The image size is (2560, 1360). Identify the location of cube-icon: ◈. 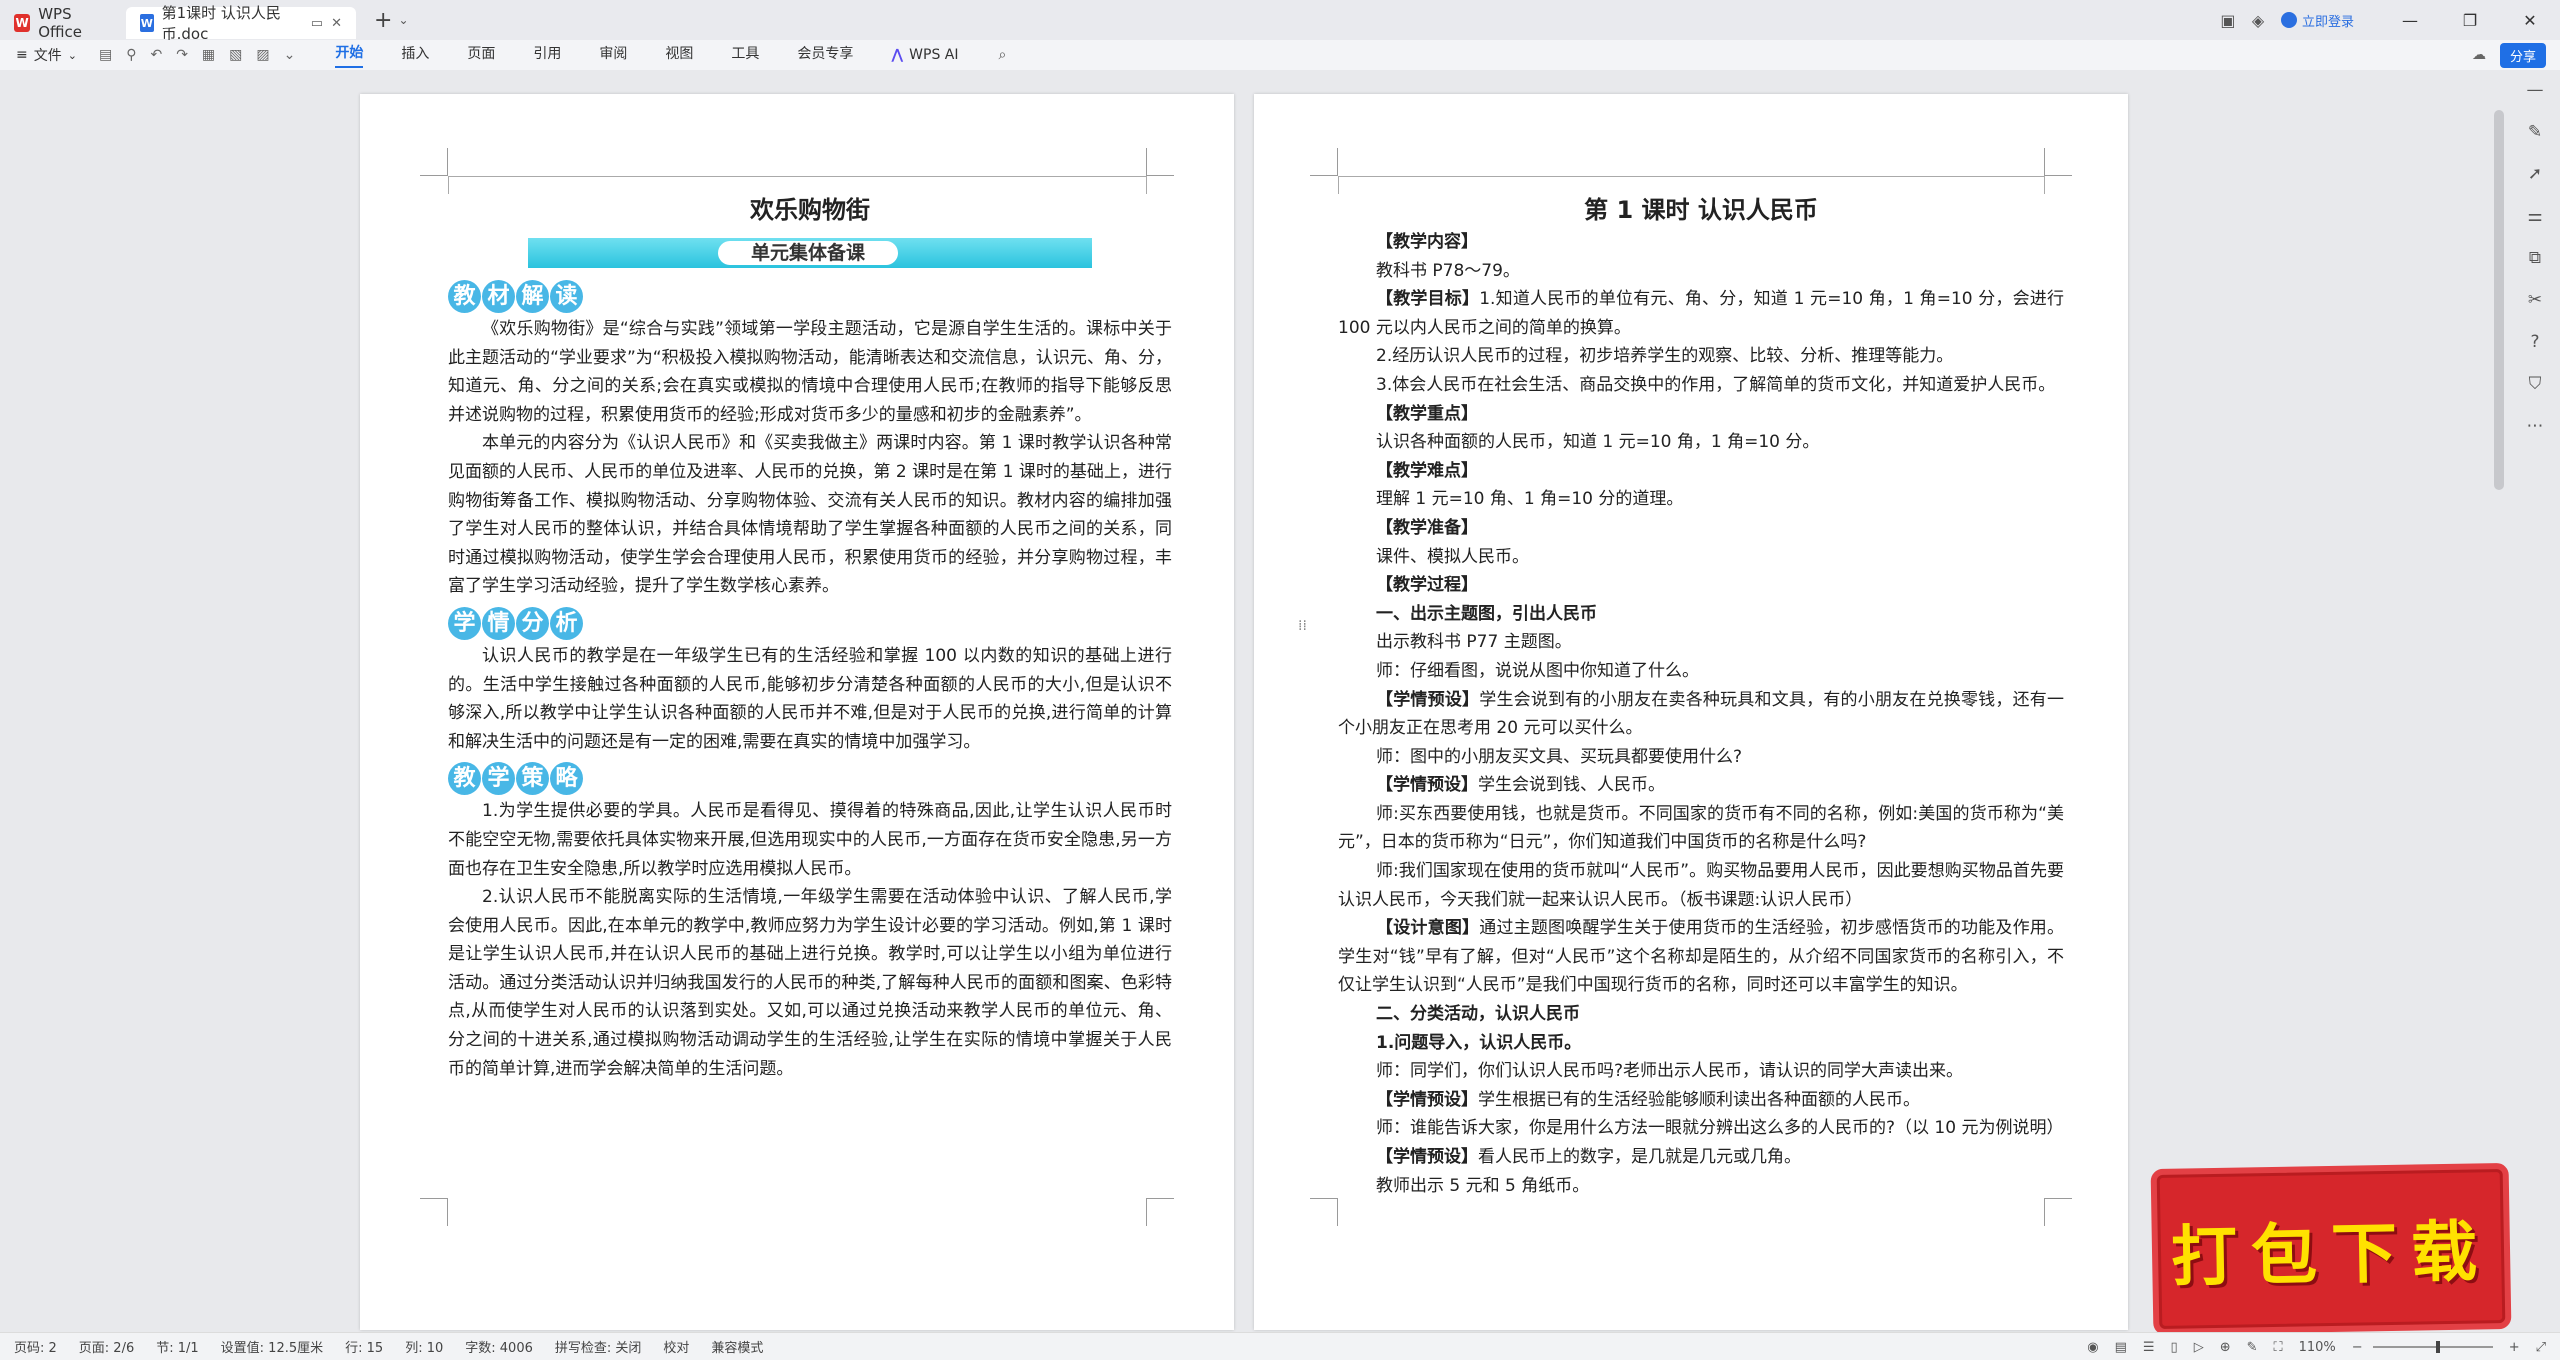
(2258, 20).